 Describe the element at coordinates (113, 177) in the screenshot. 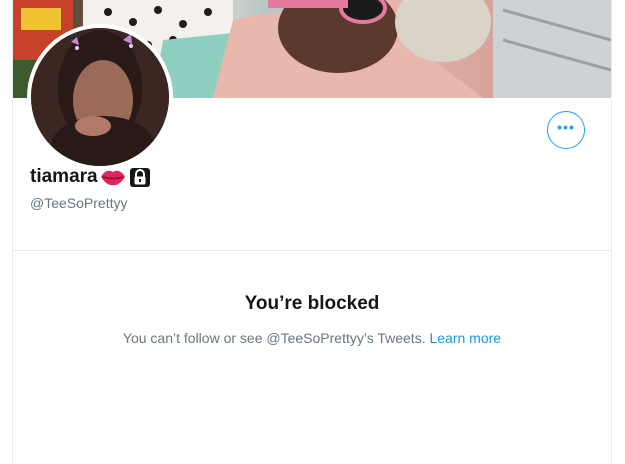

I see `lips-icon` at that location.